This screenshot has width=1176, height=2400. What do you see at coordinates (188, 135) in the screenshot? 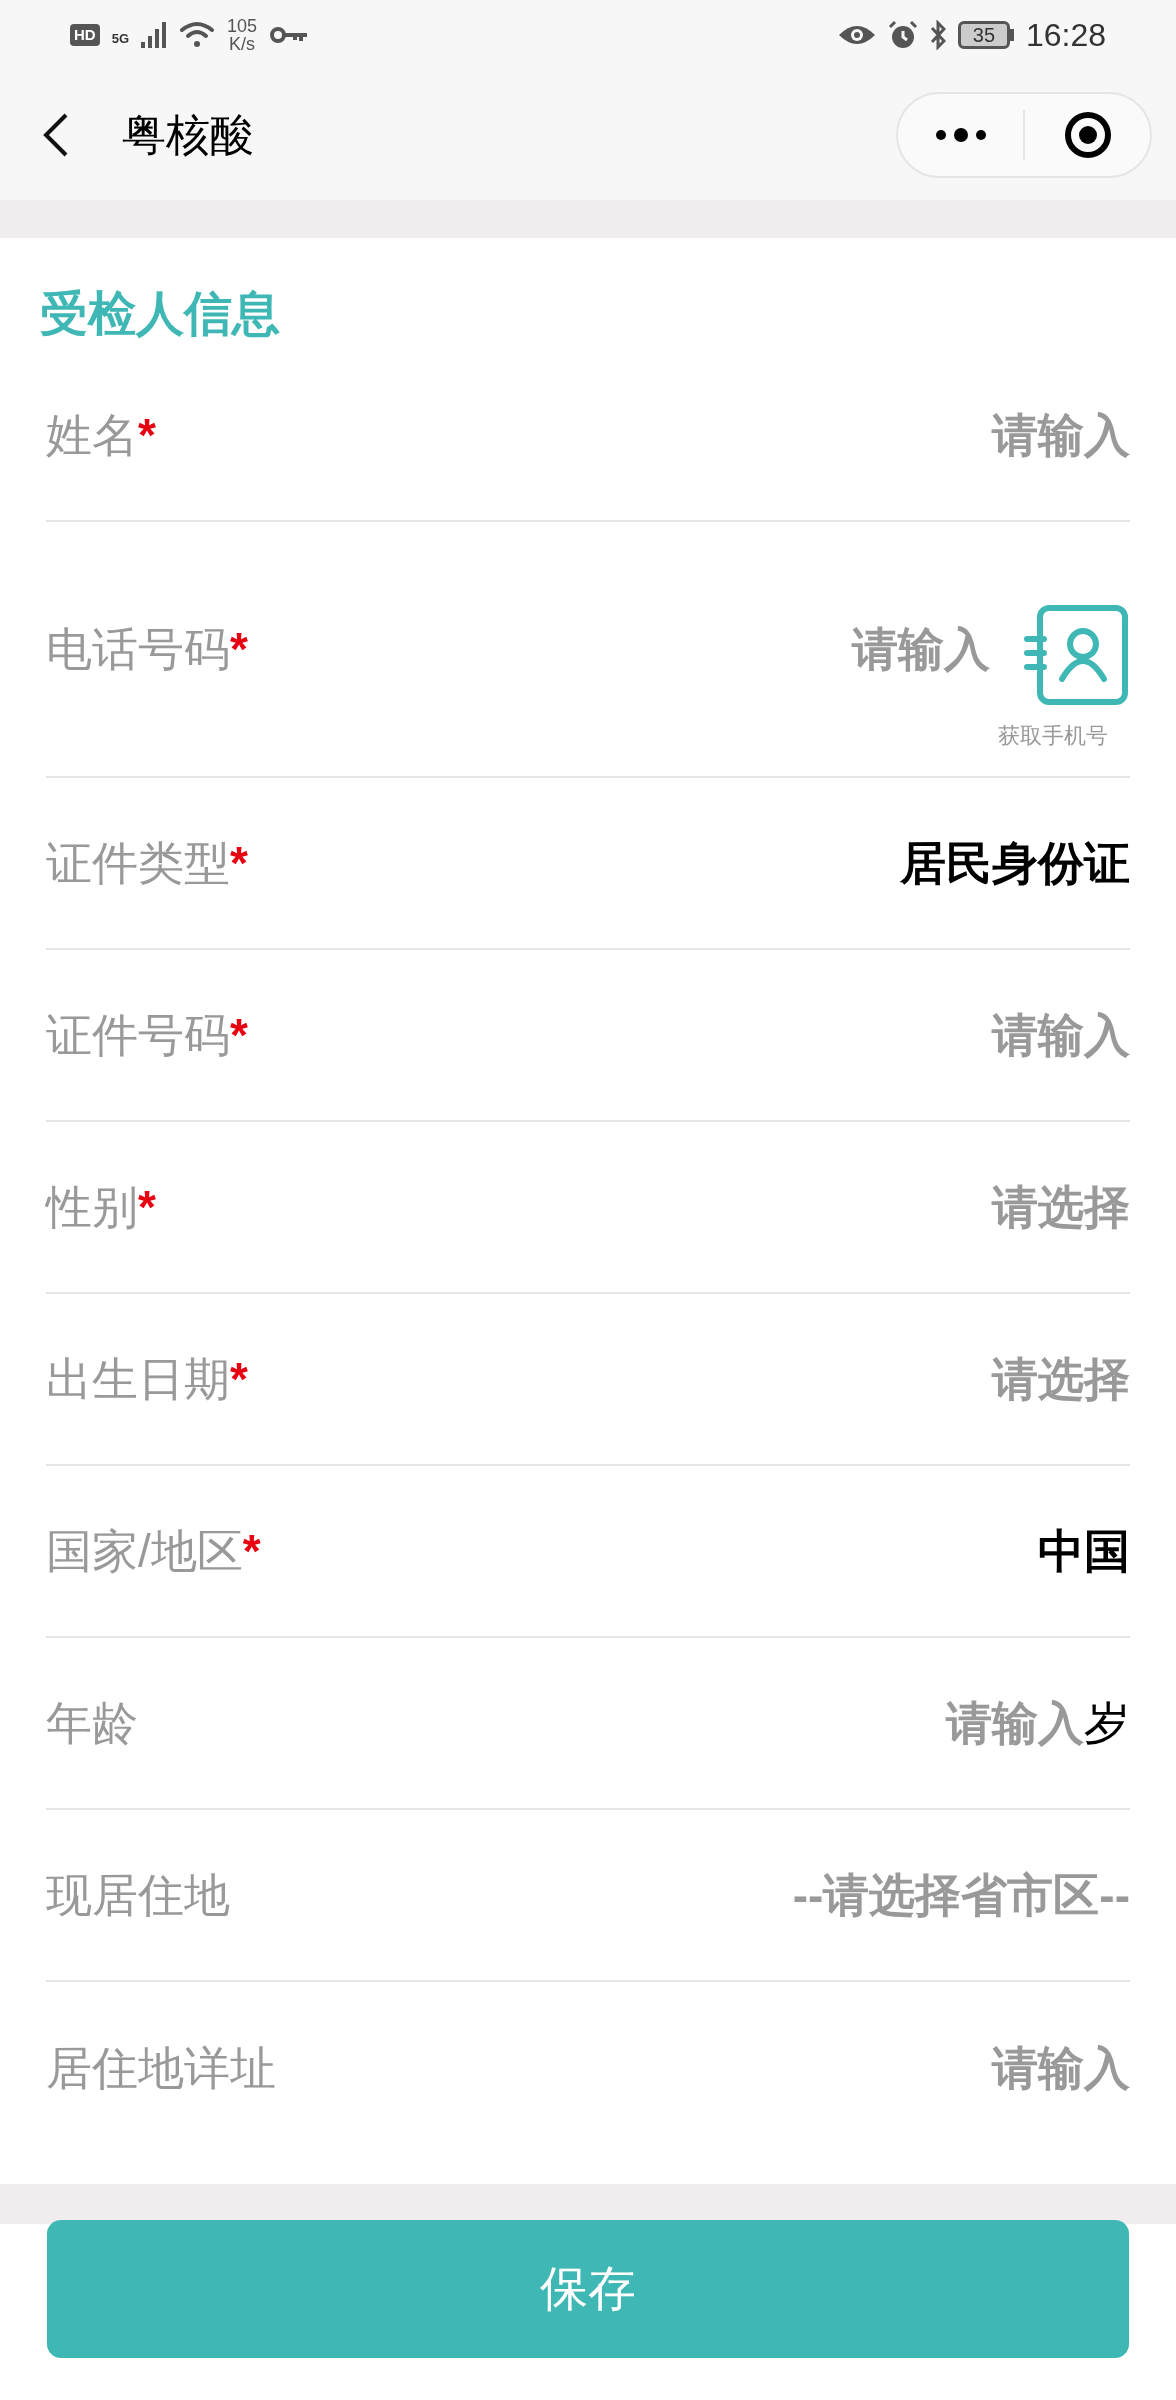
I see `page-title: 粤核酸` at bounding box center [188, 135].